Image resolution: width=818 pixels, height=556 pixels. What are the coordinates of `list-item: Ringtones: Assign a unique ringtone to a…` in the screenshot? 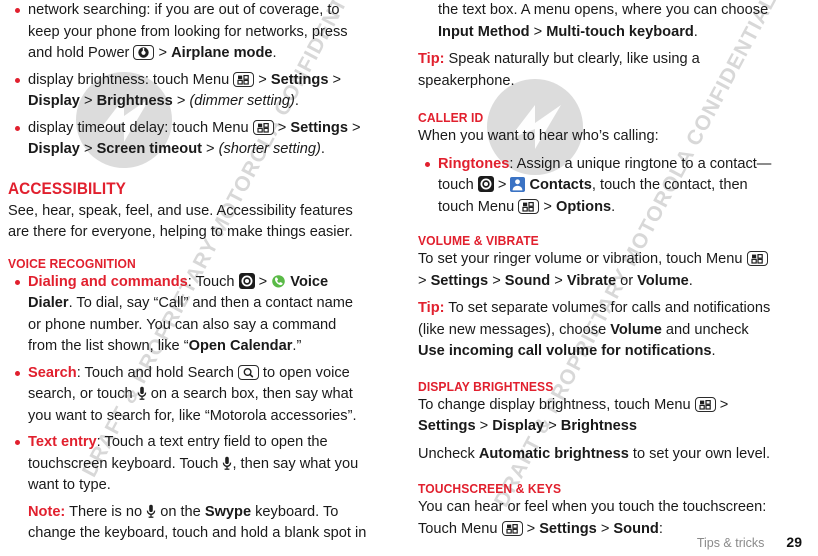 It's located at (598, 186).